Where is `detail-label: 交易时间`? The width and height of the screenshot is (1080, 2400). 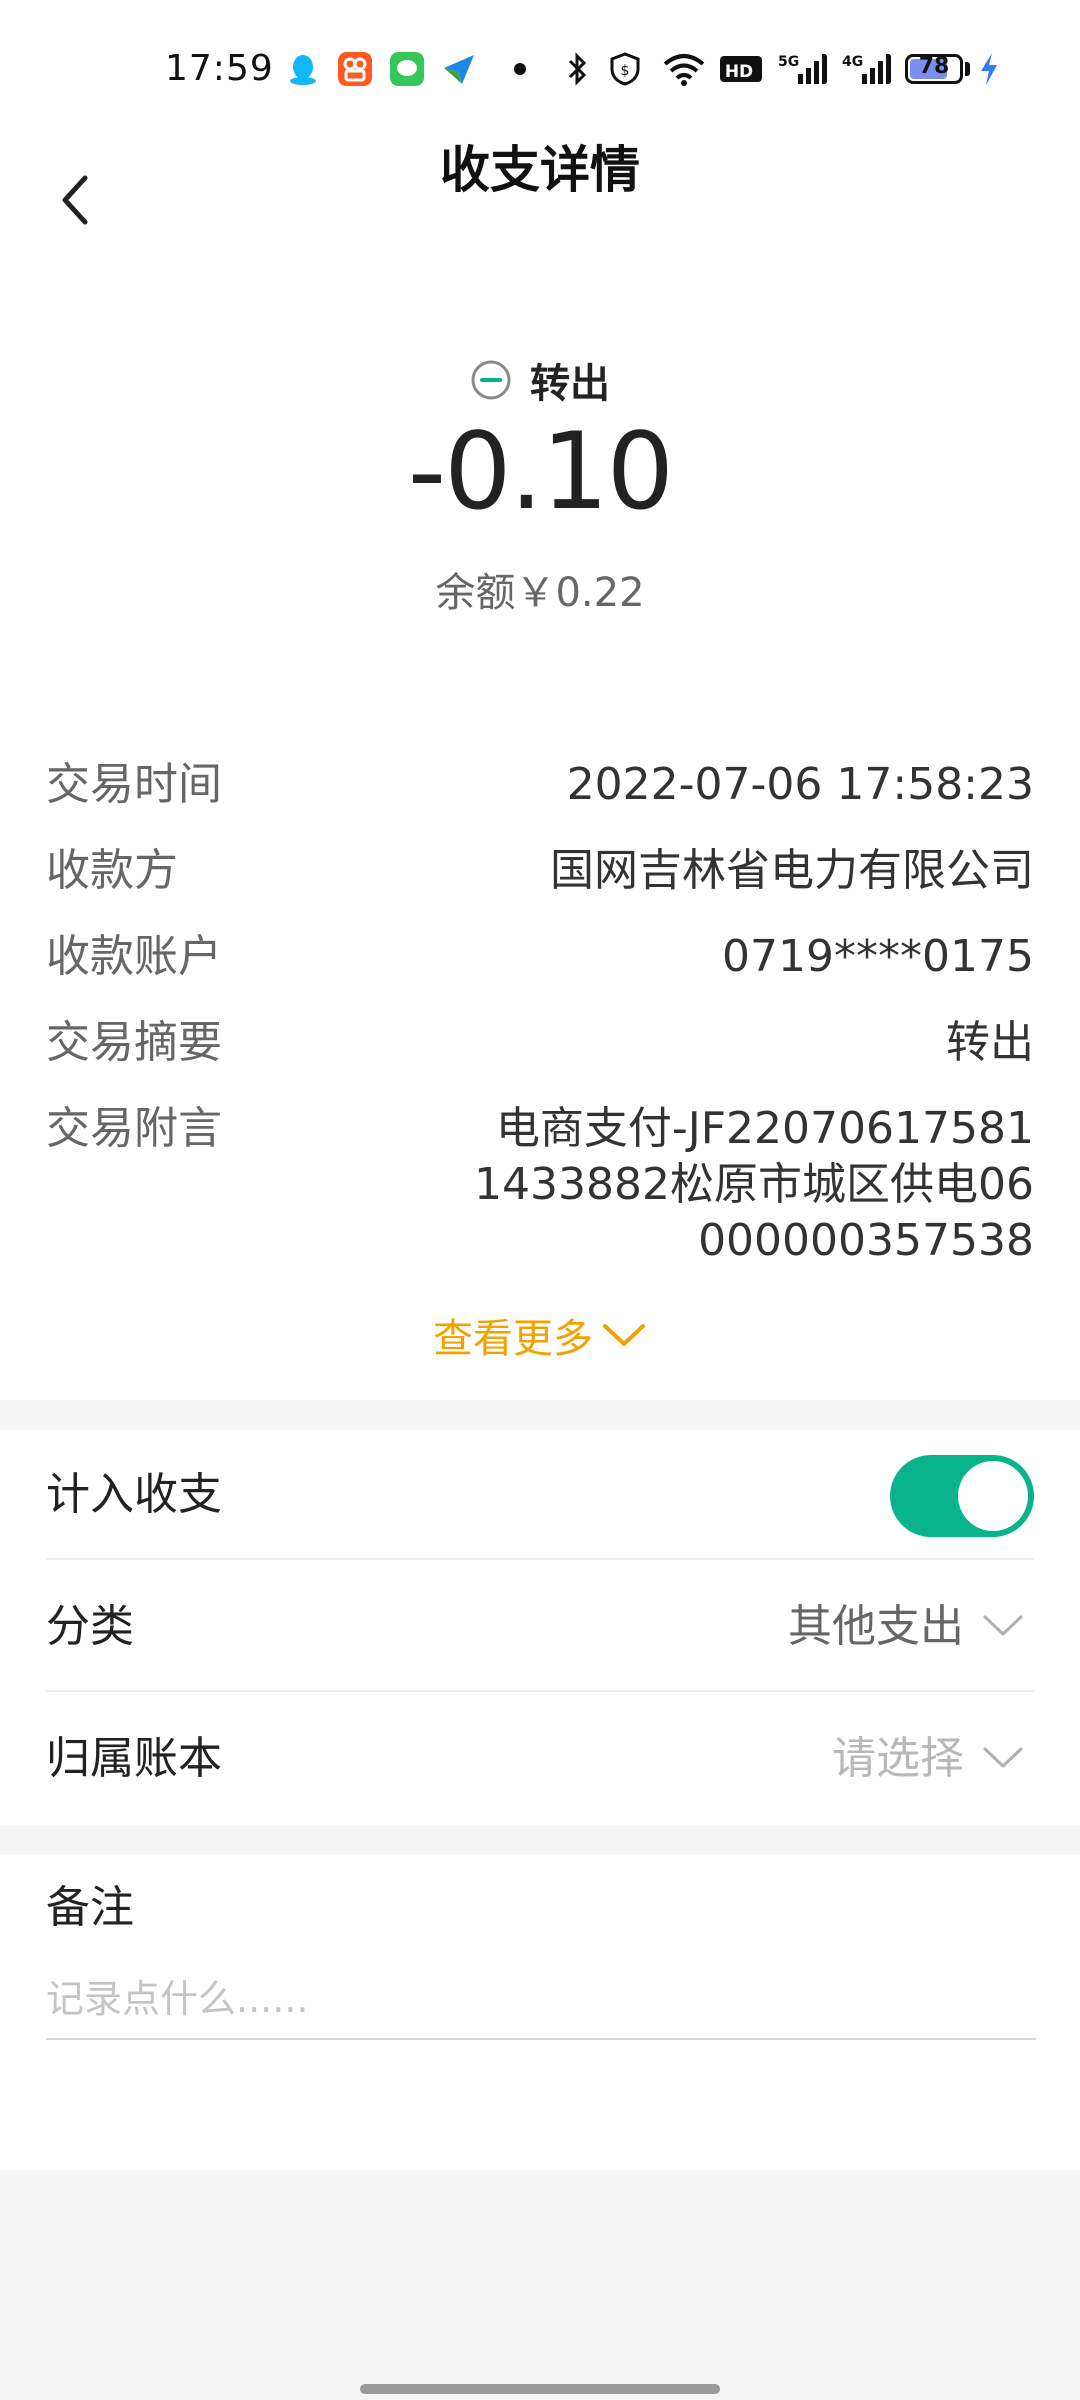
detail-label: 交易时间 is located at coordinates (134, 784).